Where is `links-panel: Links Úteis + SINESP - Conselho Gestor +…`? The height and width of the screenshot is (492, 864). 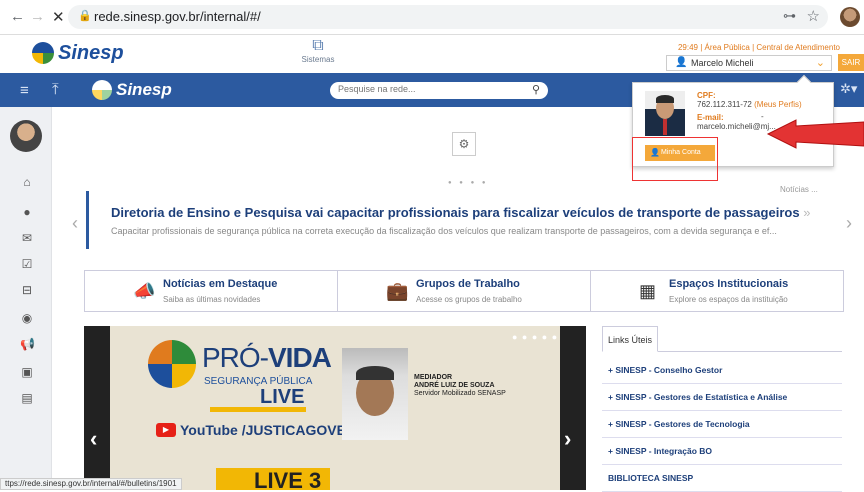
links-panel: Links Úteis + SINESP - Conselho Gestor +… is located at coordinates (722, 409).